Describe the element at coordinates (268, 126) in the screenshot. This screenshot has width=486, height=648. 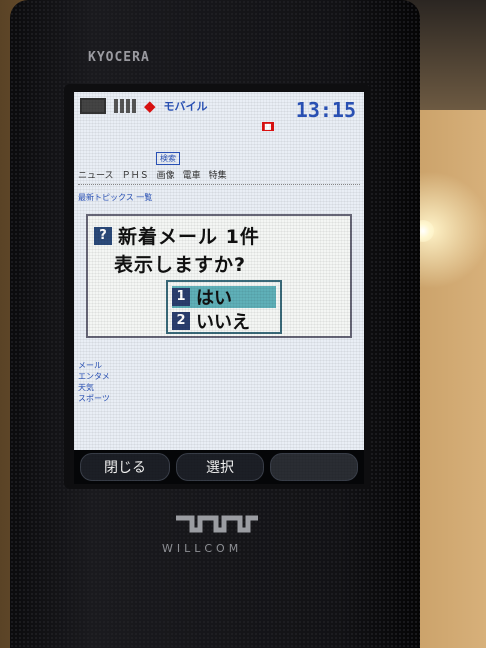
I see `mini-badge-icon: ■` at that location.